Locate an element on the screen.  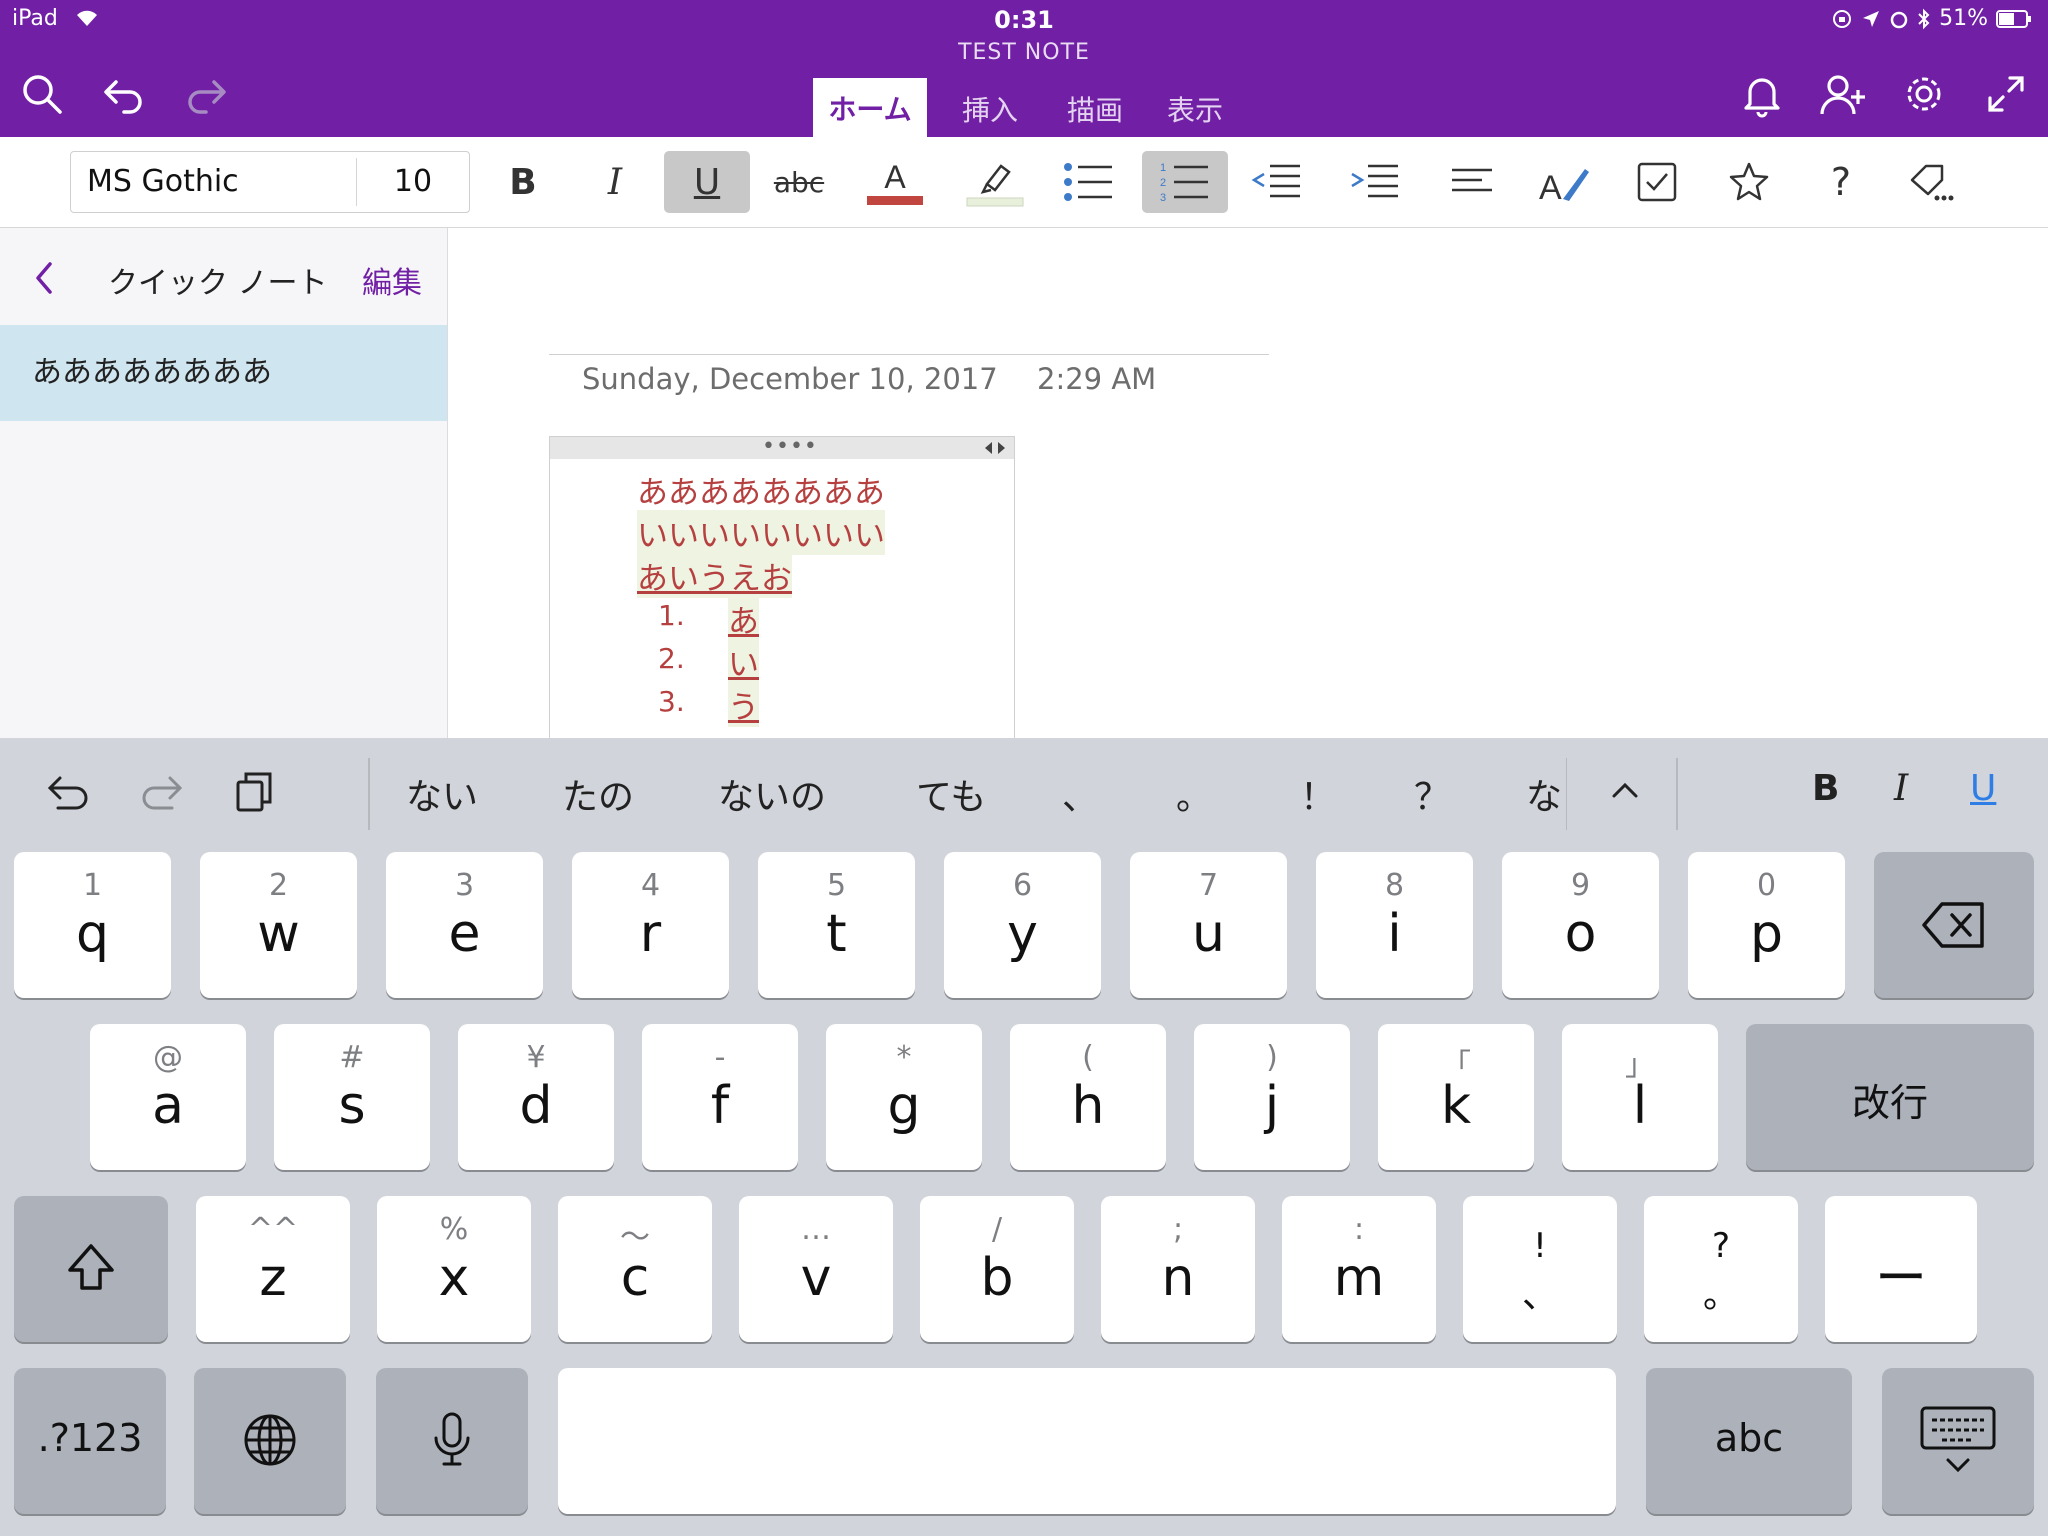
tab-draw: 描画 is located at coordinates (1095, 108).